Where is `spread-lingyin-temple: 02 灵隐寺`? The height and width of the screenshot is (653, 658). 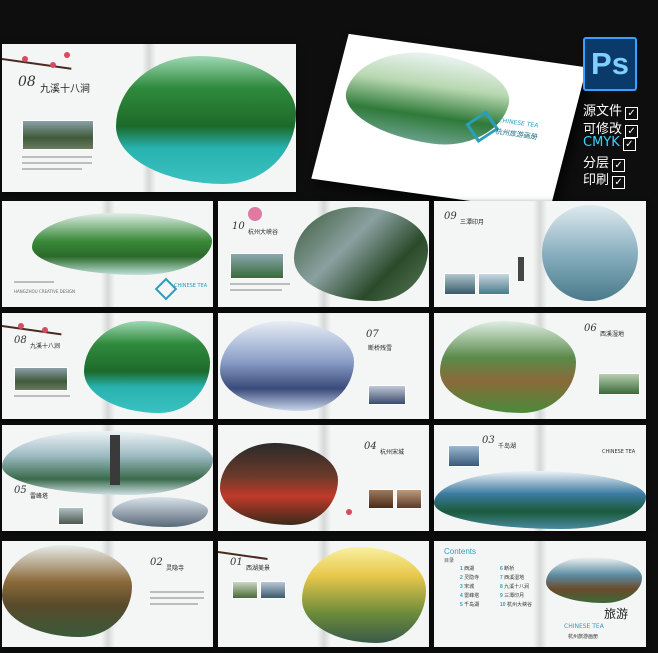
spread-lingyin-temple: 02 灵隐寺 is located at coordinates (107, 594).